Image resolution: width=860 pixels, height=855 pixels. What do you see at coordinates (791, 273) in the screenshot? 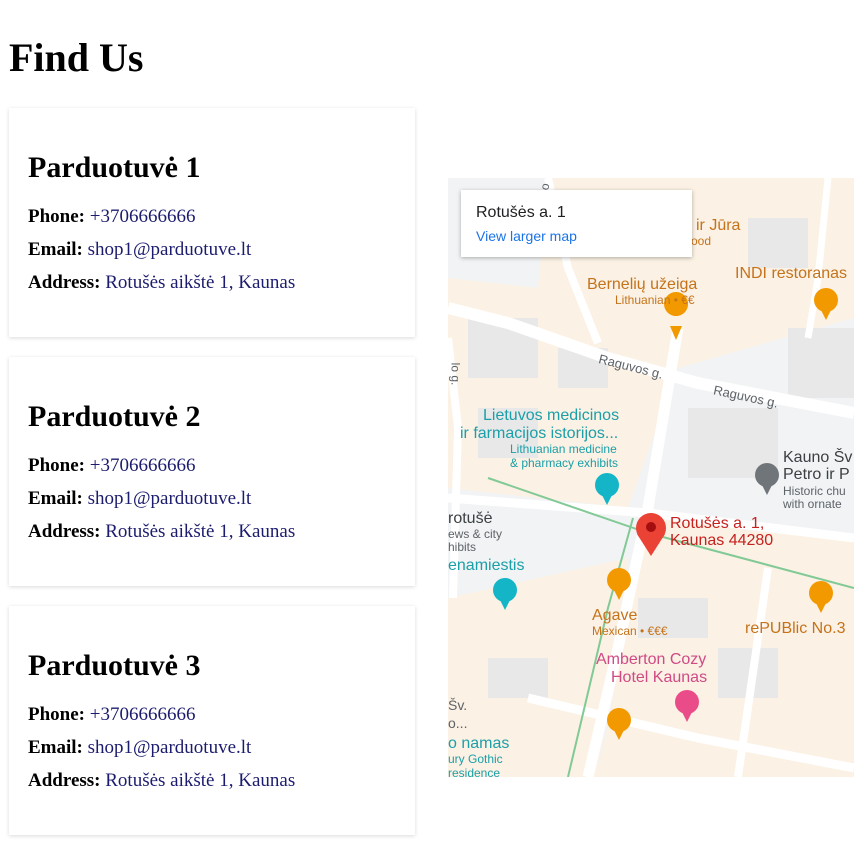
I see `map-place-label: INDI restoranas` at bounding box center [791, 273].